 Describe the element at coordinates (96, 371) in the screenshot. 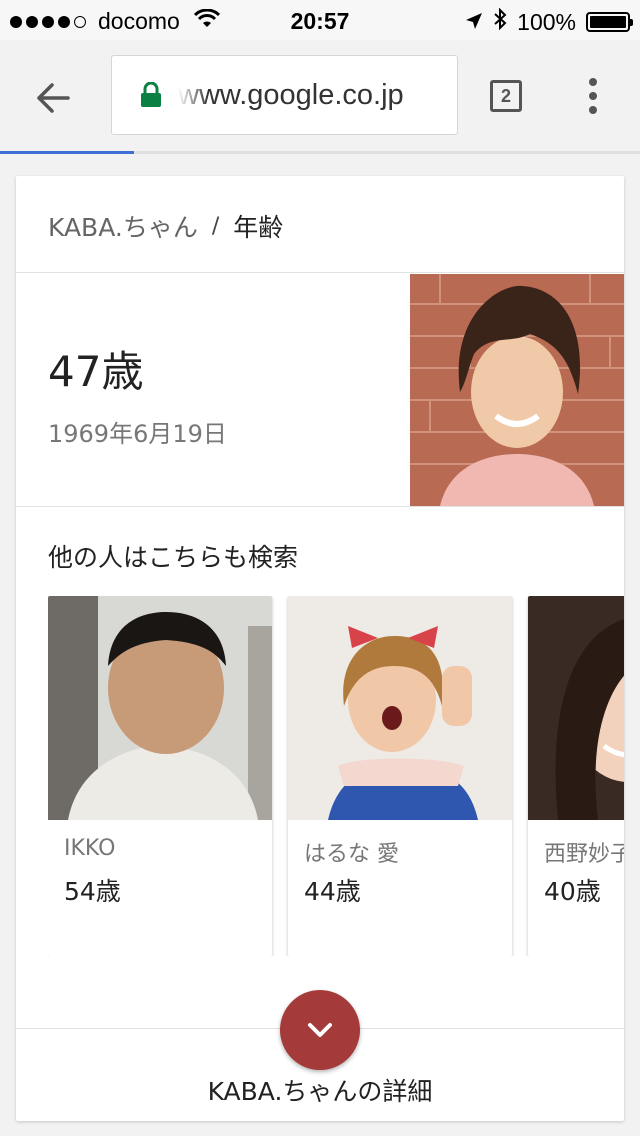

I see `age-value: 47歳` at that location.